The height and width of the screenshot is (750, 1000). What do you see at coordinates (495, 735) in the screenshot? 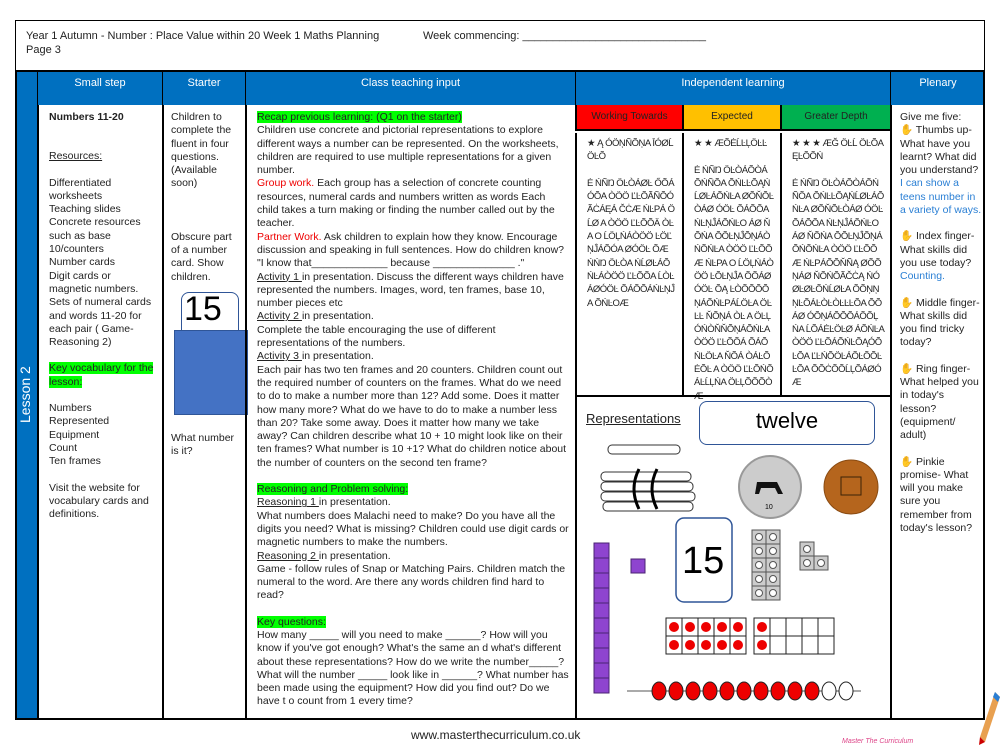
I see `footer-url: www.masterthecurriculum.co.uk` at bounding box center [495, 735].